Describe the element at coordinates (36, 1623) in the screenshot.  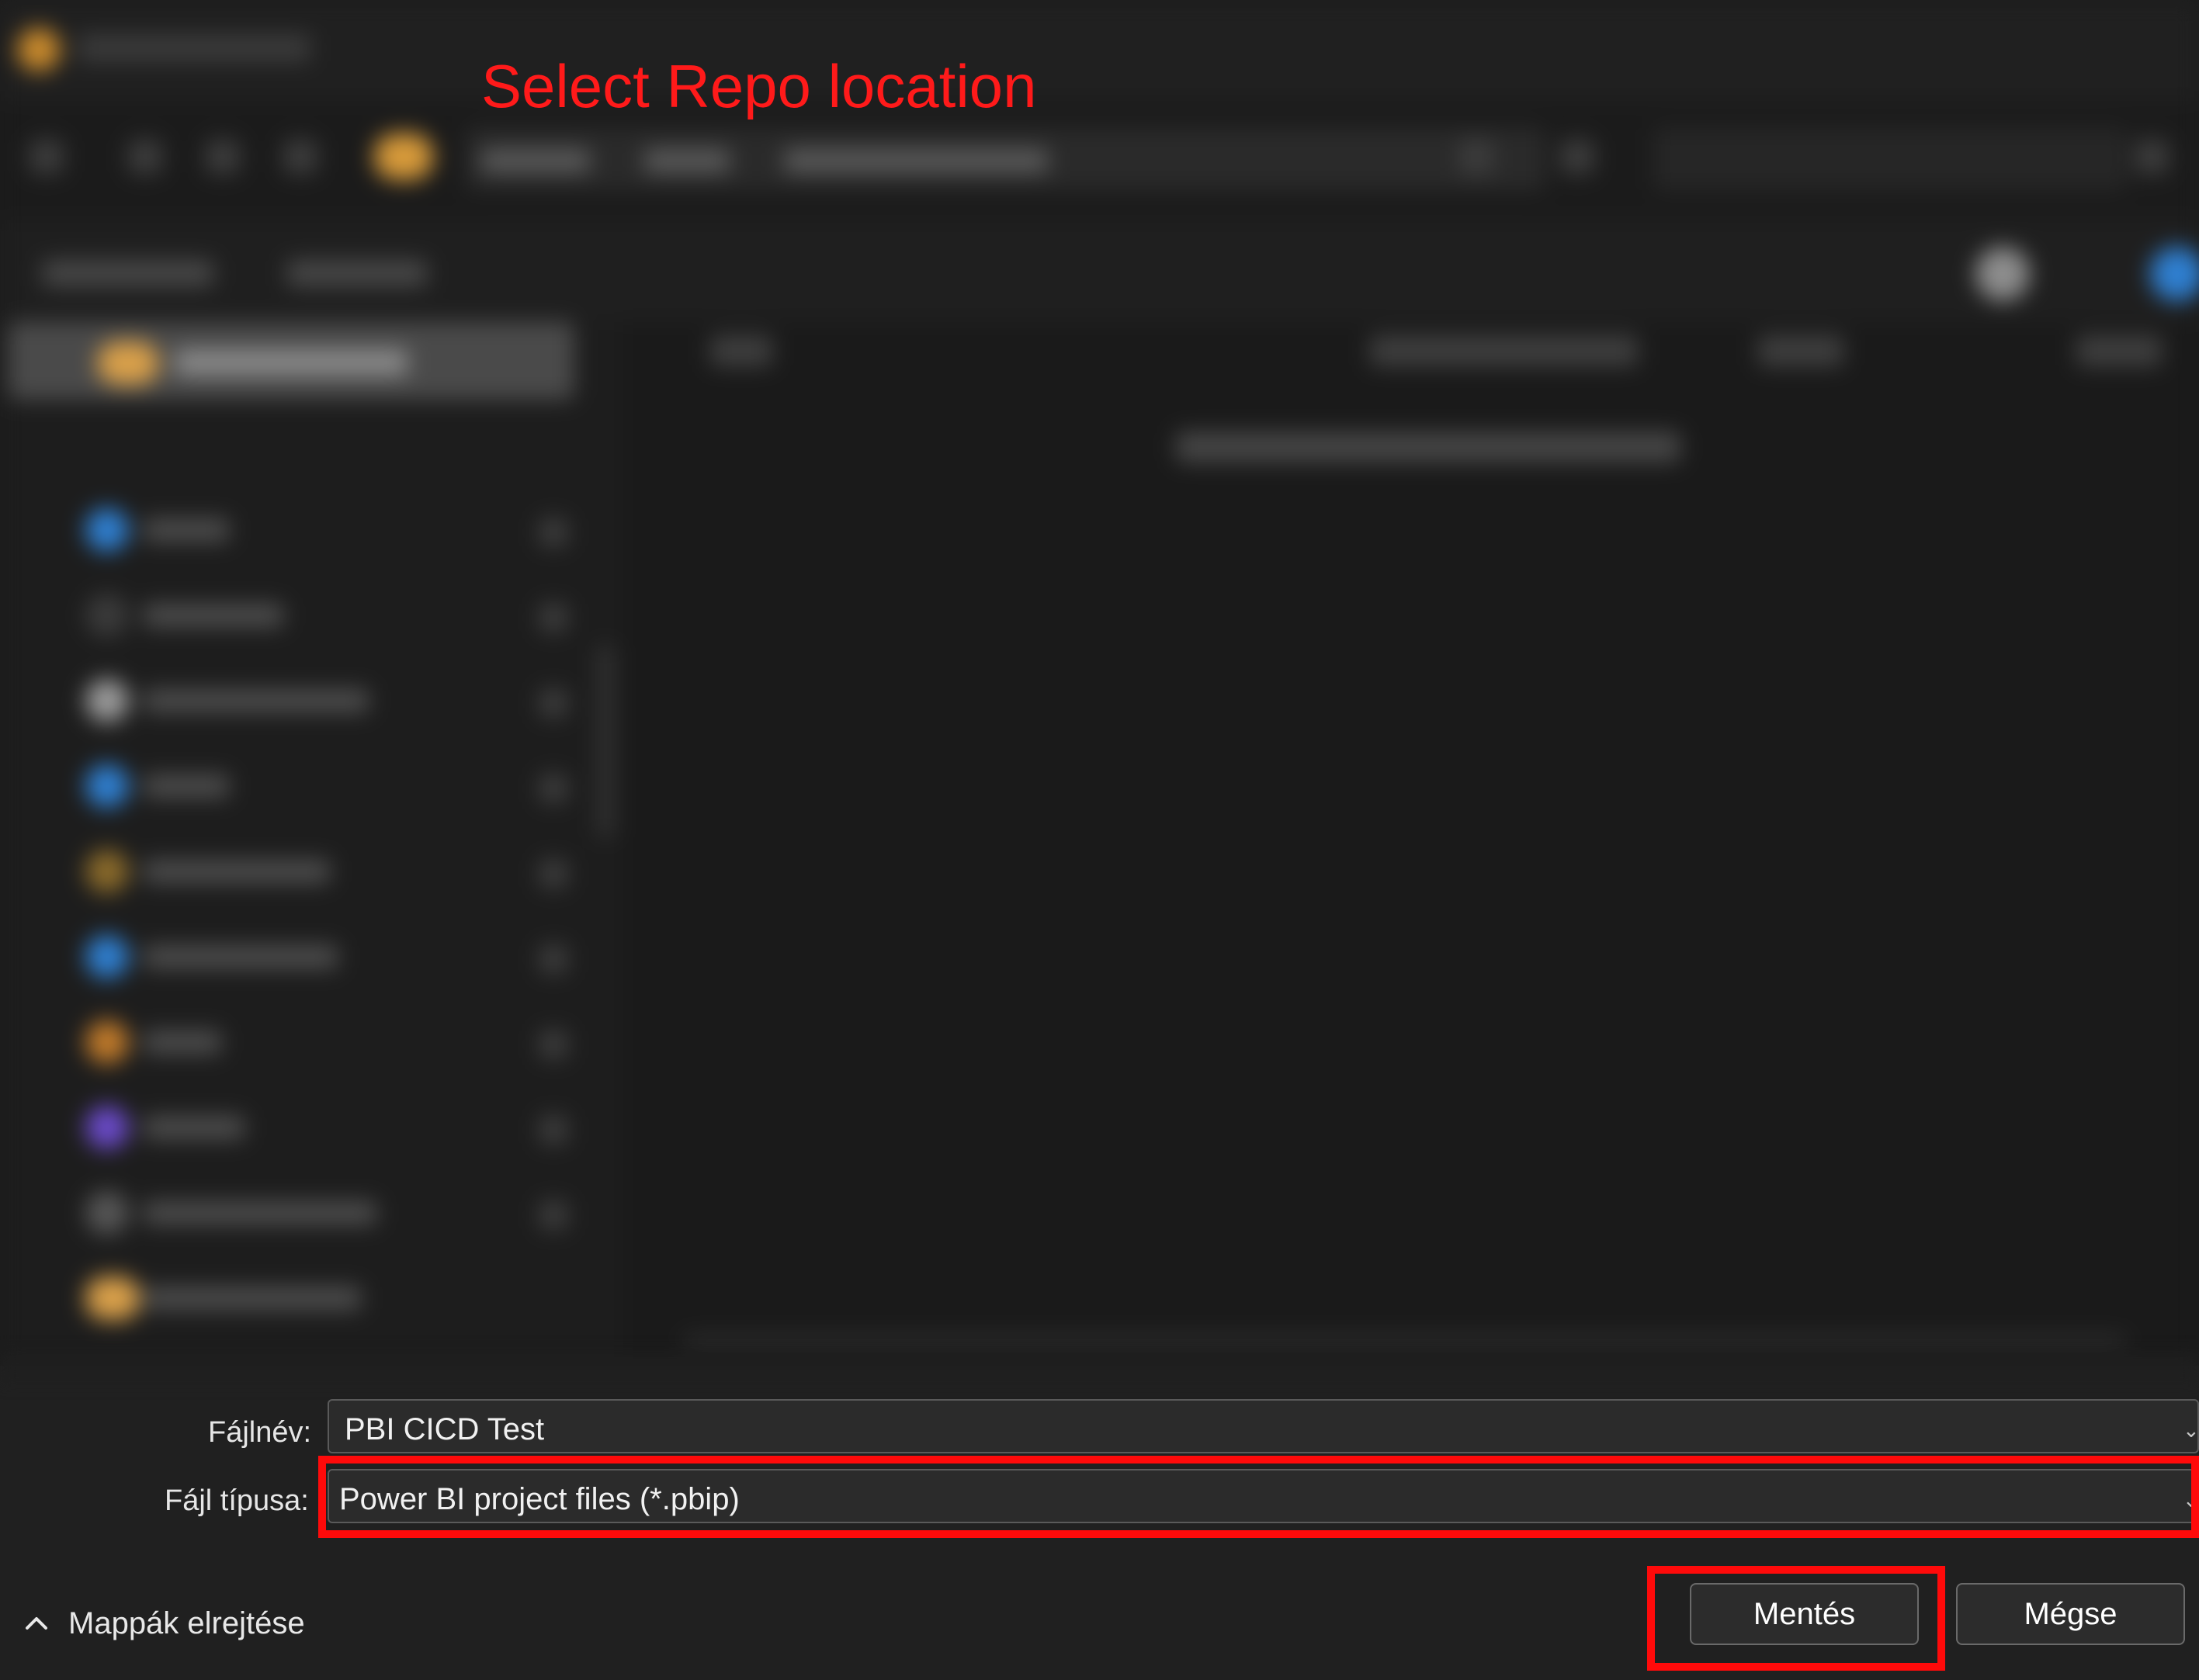
I see `chevron-up-icon` at that location.